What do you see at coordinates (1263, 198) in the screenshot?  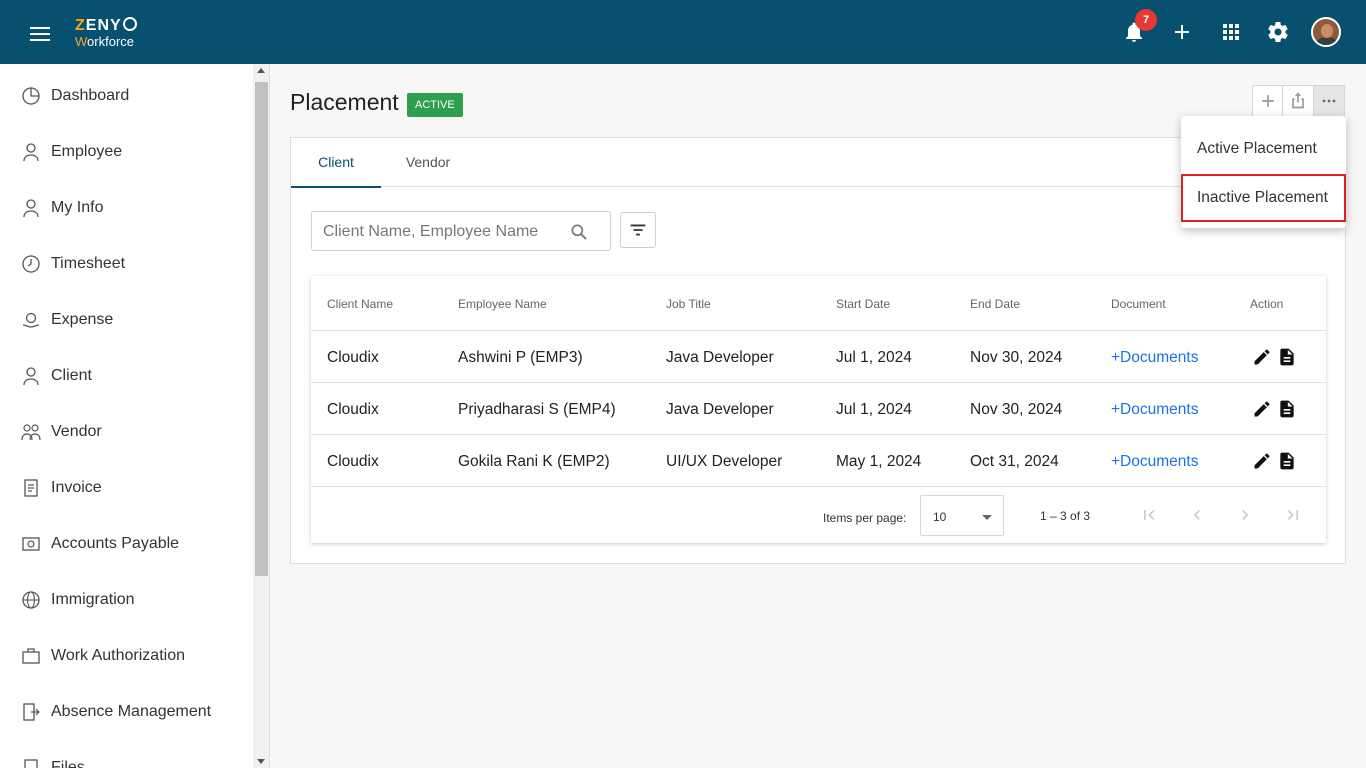 I see `menu-item-inactive-placement: Inactive Placement` at bounding box center [1263, 198].